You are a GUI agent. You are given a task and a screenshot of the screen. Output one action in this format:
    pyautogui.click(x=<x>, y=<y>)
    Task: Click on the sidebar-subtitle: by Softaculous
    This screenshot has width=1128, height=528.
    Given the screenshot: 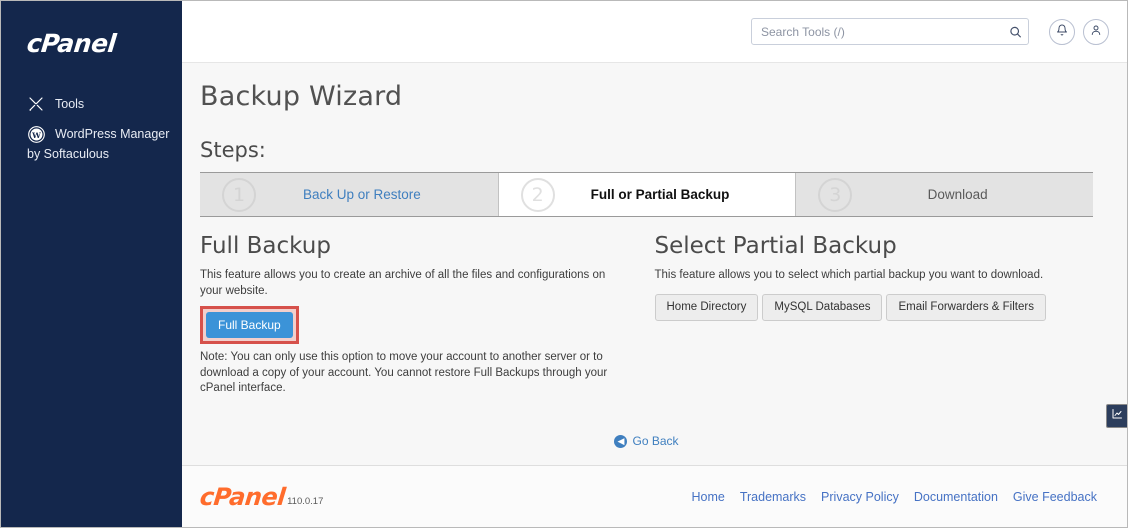 What is the action you would take?
    pyautogui.click(x=68, y=154)
    